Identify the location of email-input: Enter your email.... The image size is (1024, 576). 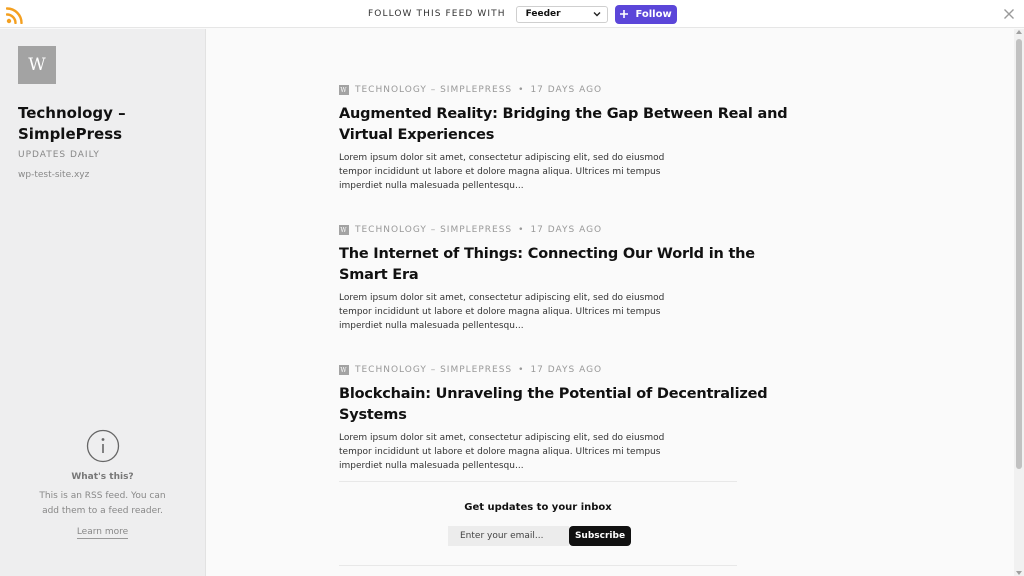
(508, 536).